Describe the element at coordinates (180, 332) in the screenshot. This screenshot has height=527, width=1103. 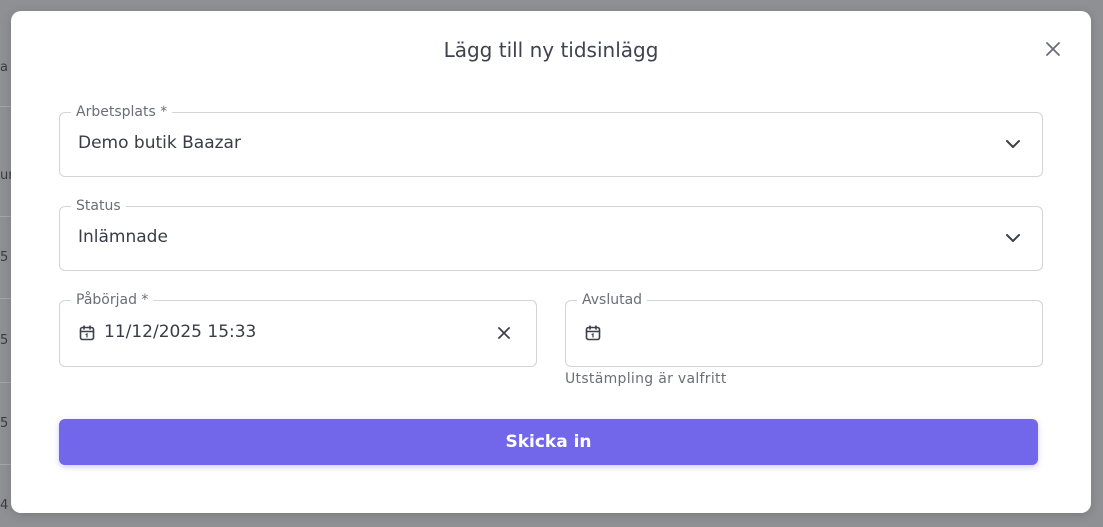
I see `started-value: 11/12/2025 15:33` at that location.